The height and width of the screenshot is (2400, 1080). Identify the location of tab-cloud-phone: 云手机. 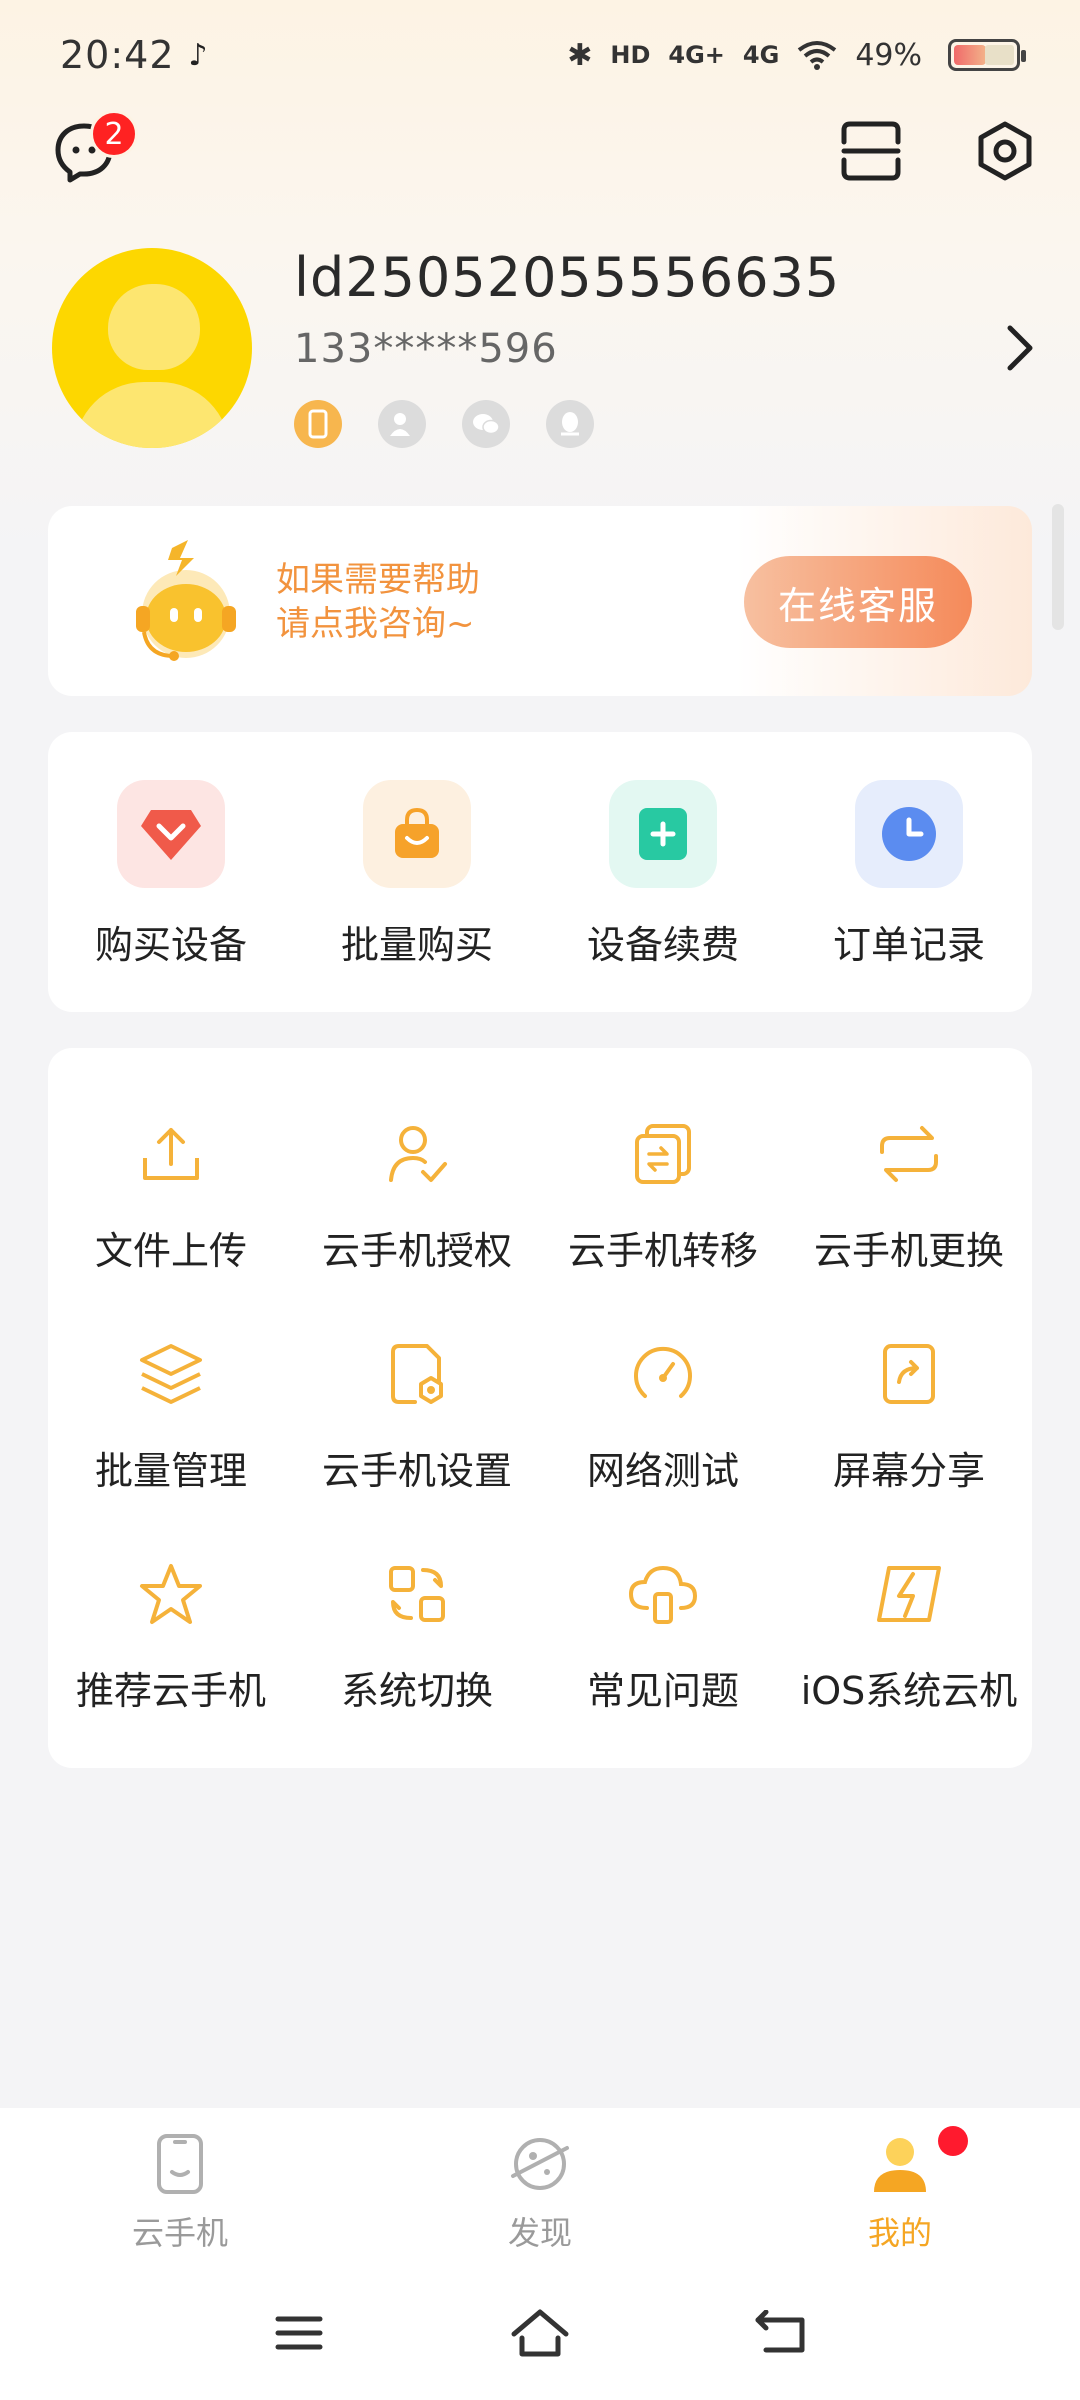
(180, 2188).